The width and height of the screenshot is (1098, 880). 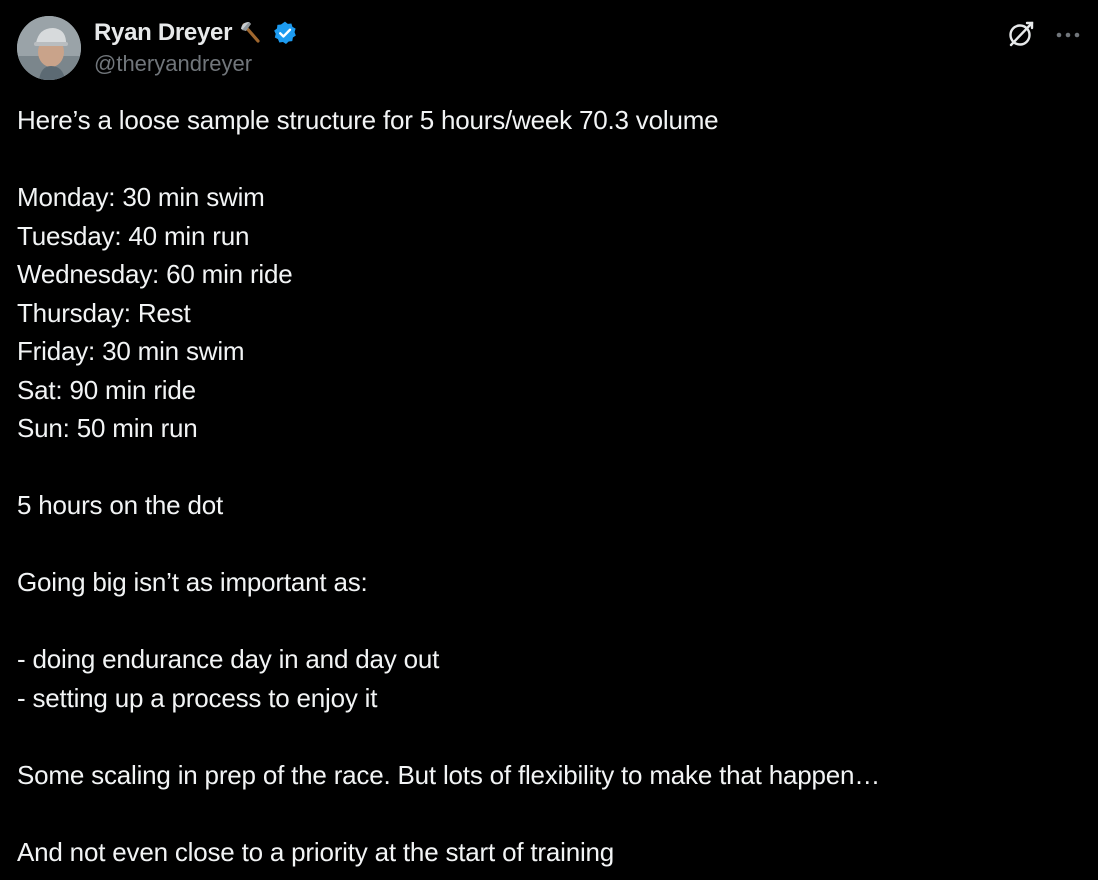 I want to click on point-intro-text: Going big isn’t as important as:, so click(x=192, y=582).